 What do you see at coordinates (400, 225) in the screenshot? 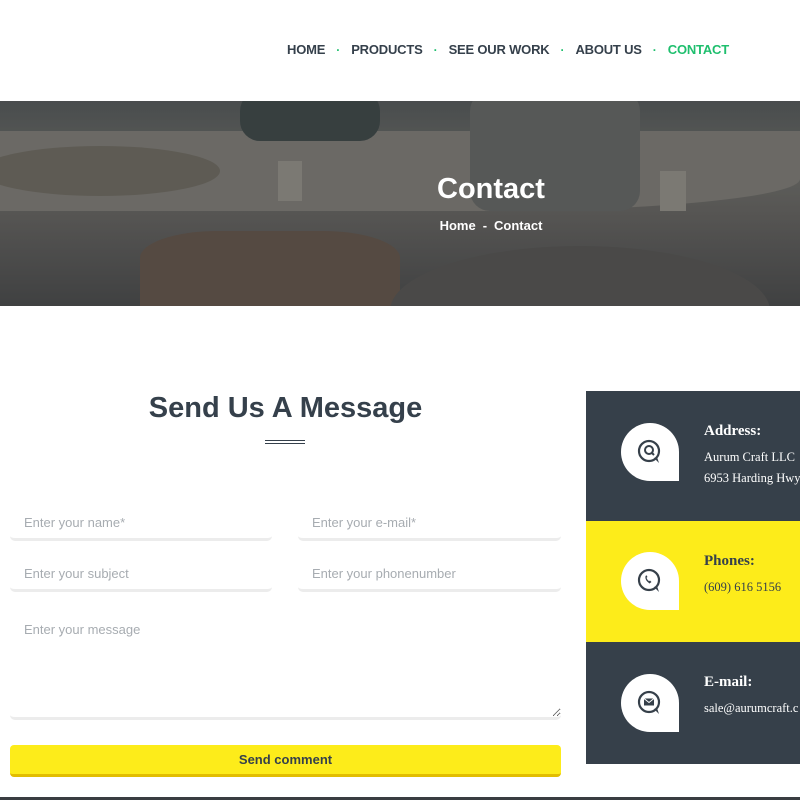
I see `breadcrumb: Home - Contact` at bounding box center [400, 225].